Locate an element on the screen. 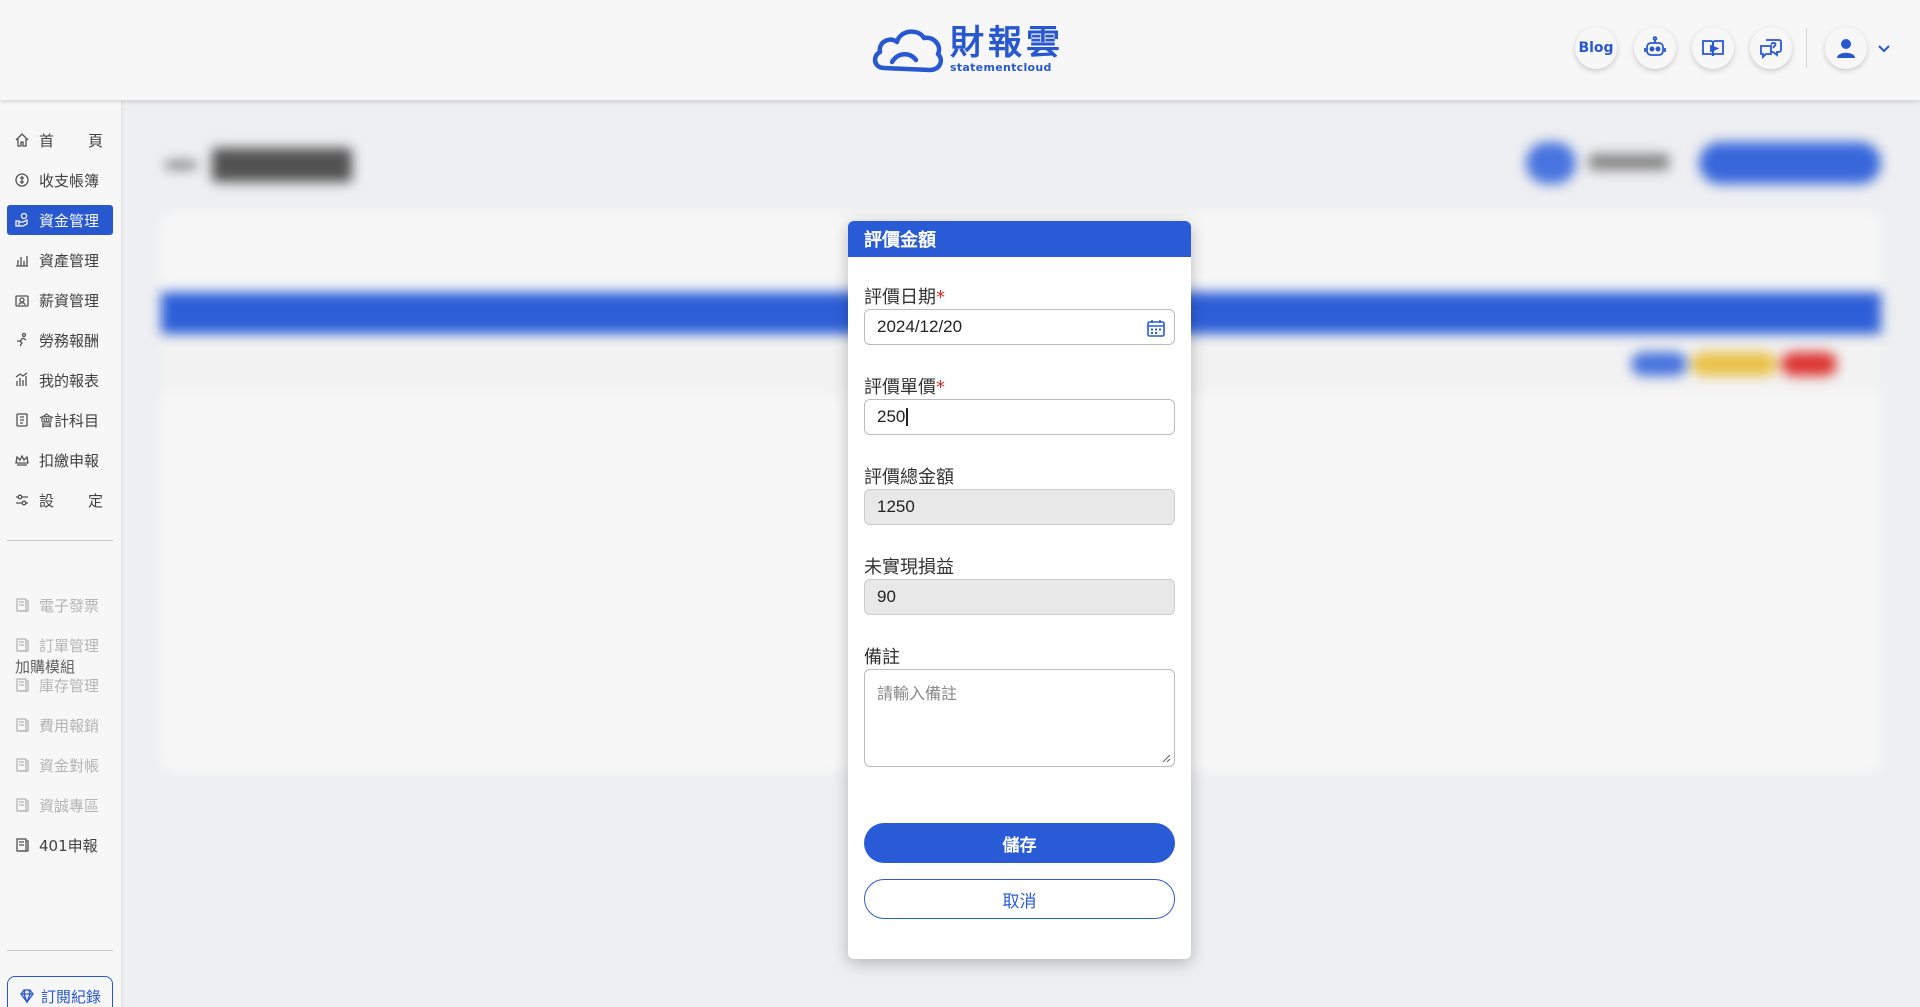  modal-title: 評價金額 is located at coordinates (1019, 239).